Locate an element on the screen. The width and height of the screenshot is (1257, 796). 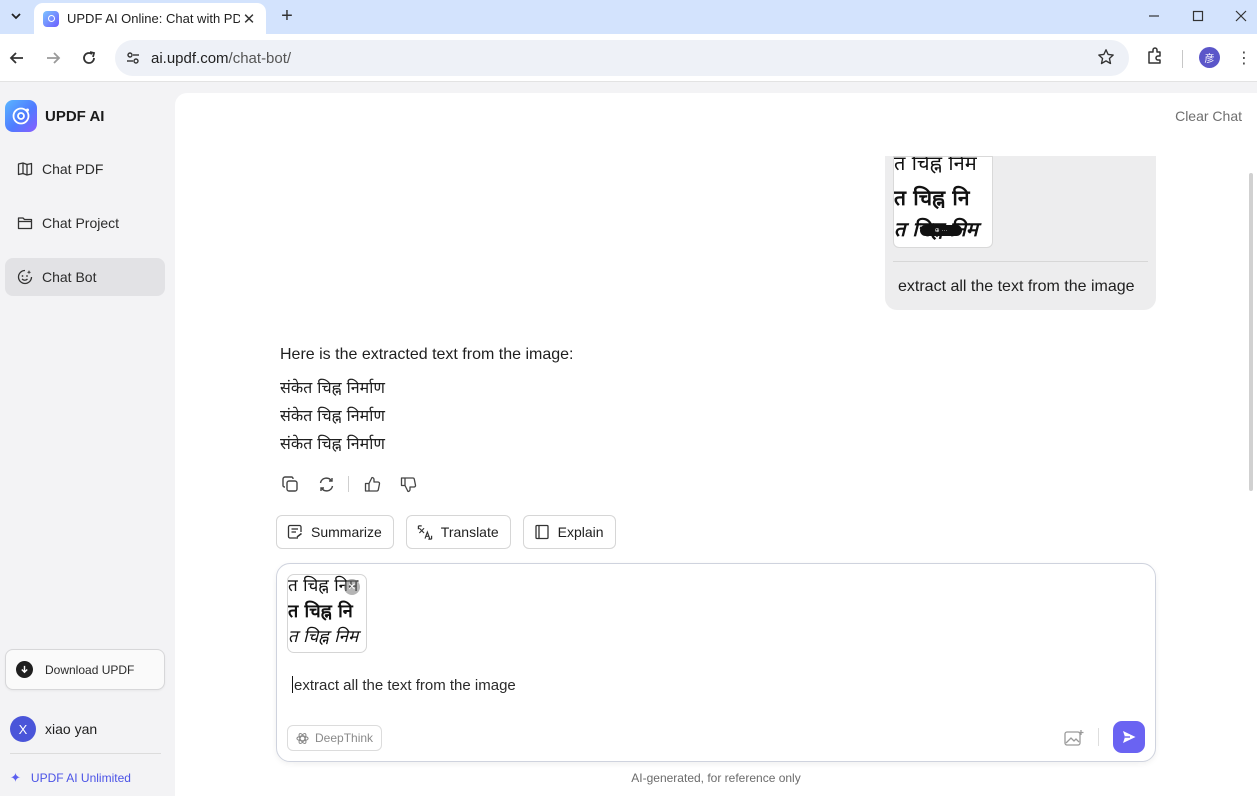
download-icon is located at coordinates (24, 669).